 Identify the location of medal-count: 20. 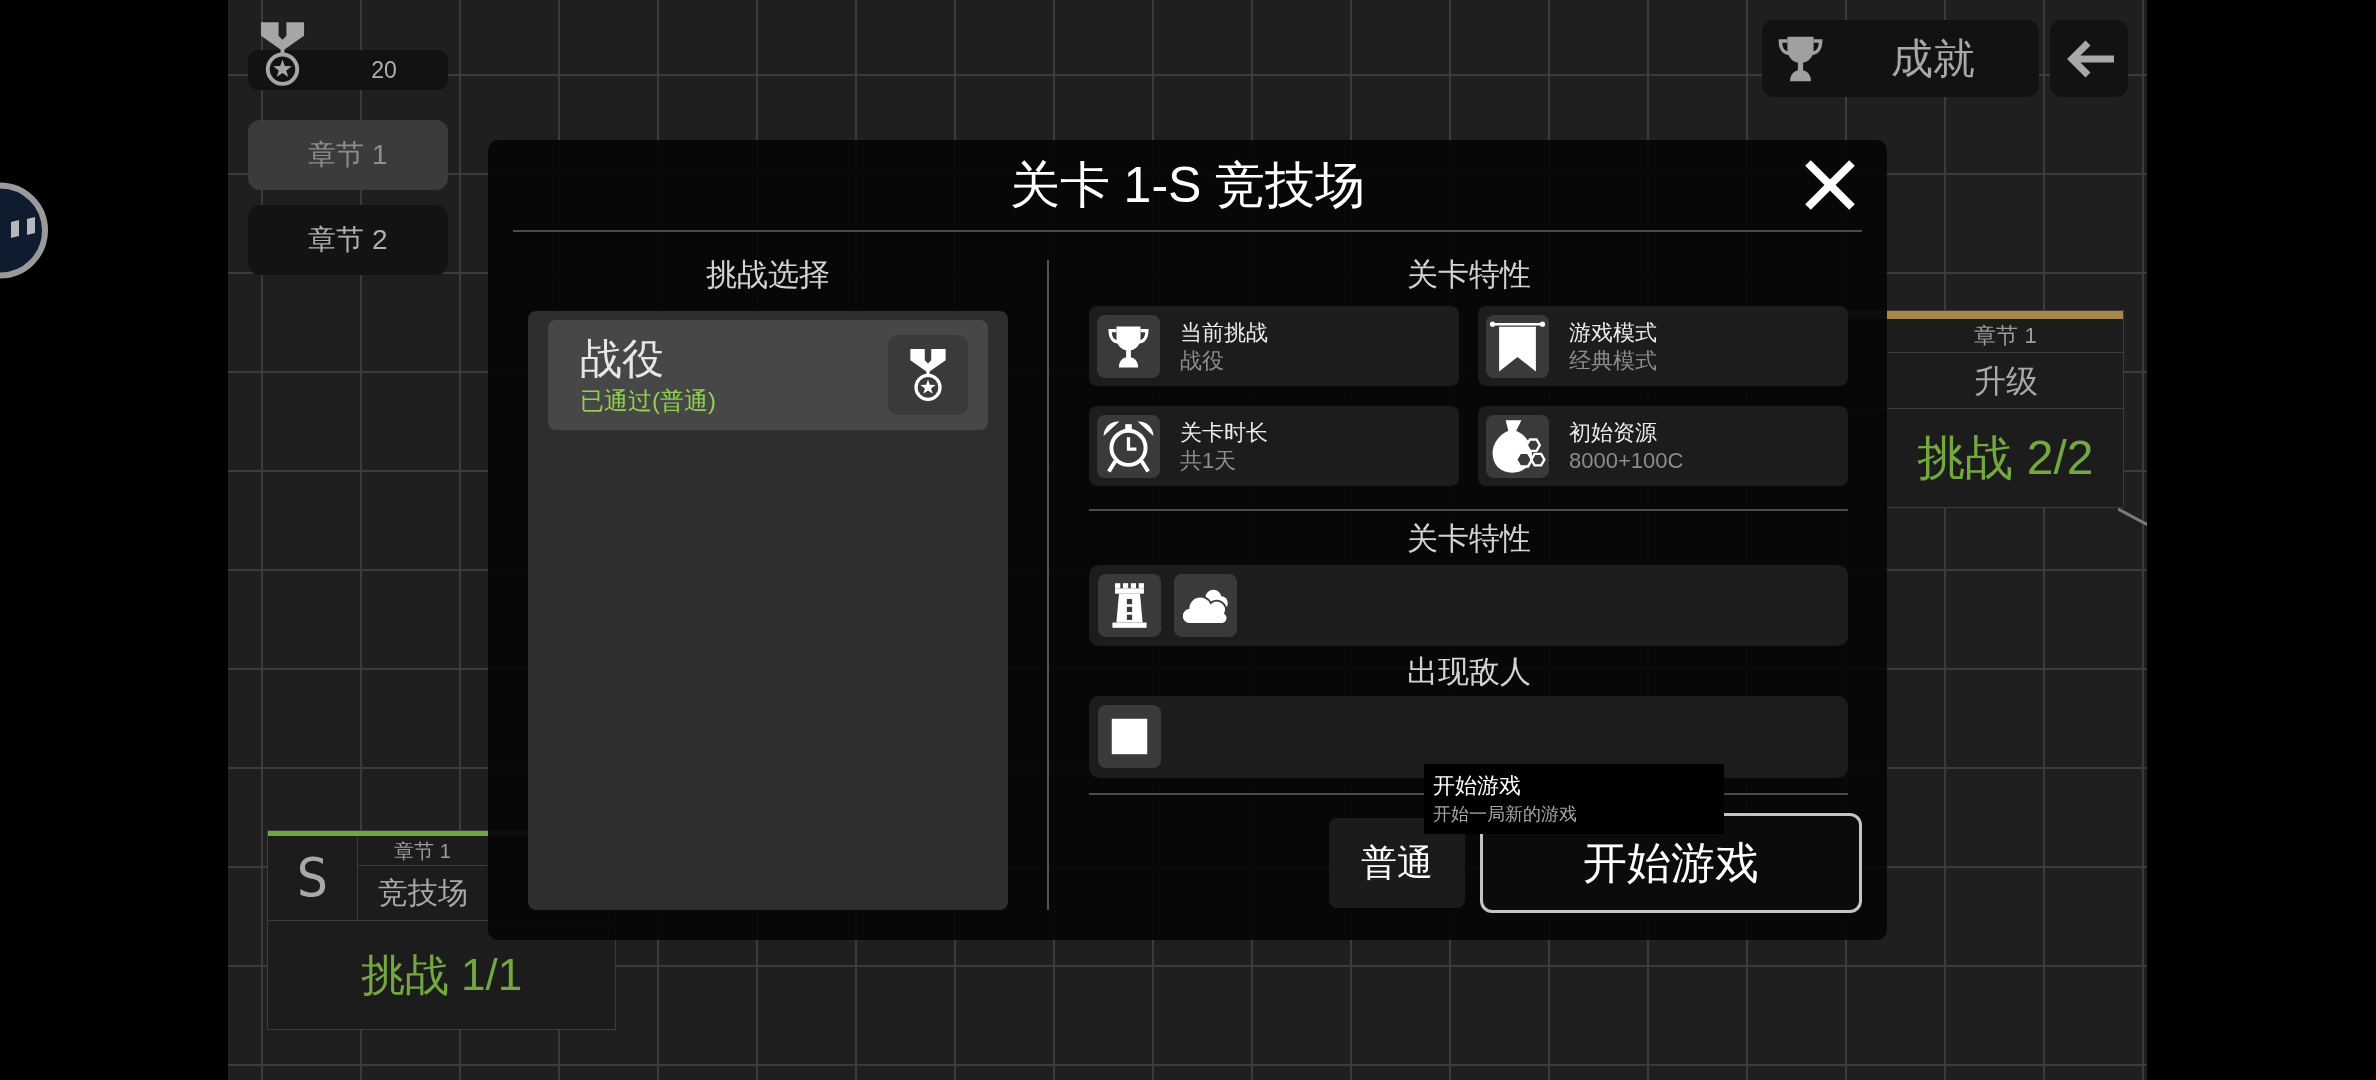
(384, 70).